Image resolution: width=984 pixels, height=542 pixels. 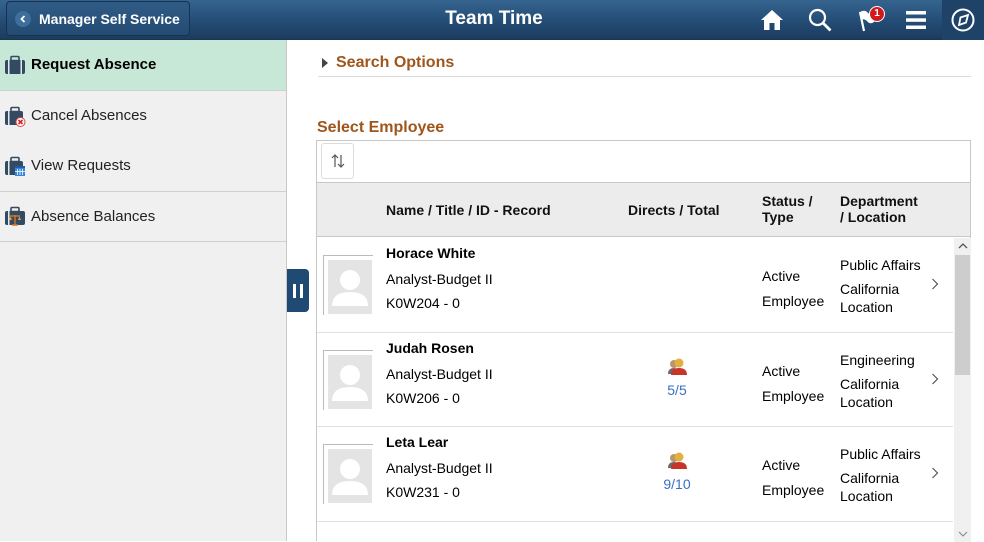 I want to click on grid-toolbar, so click(x=643, y=162).